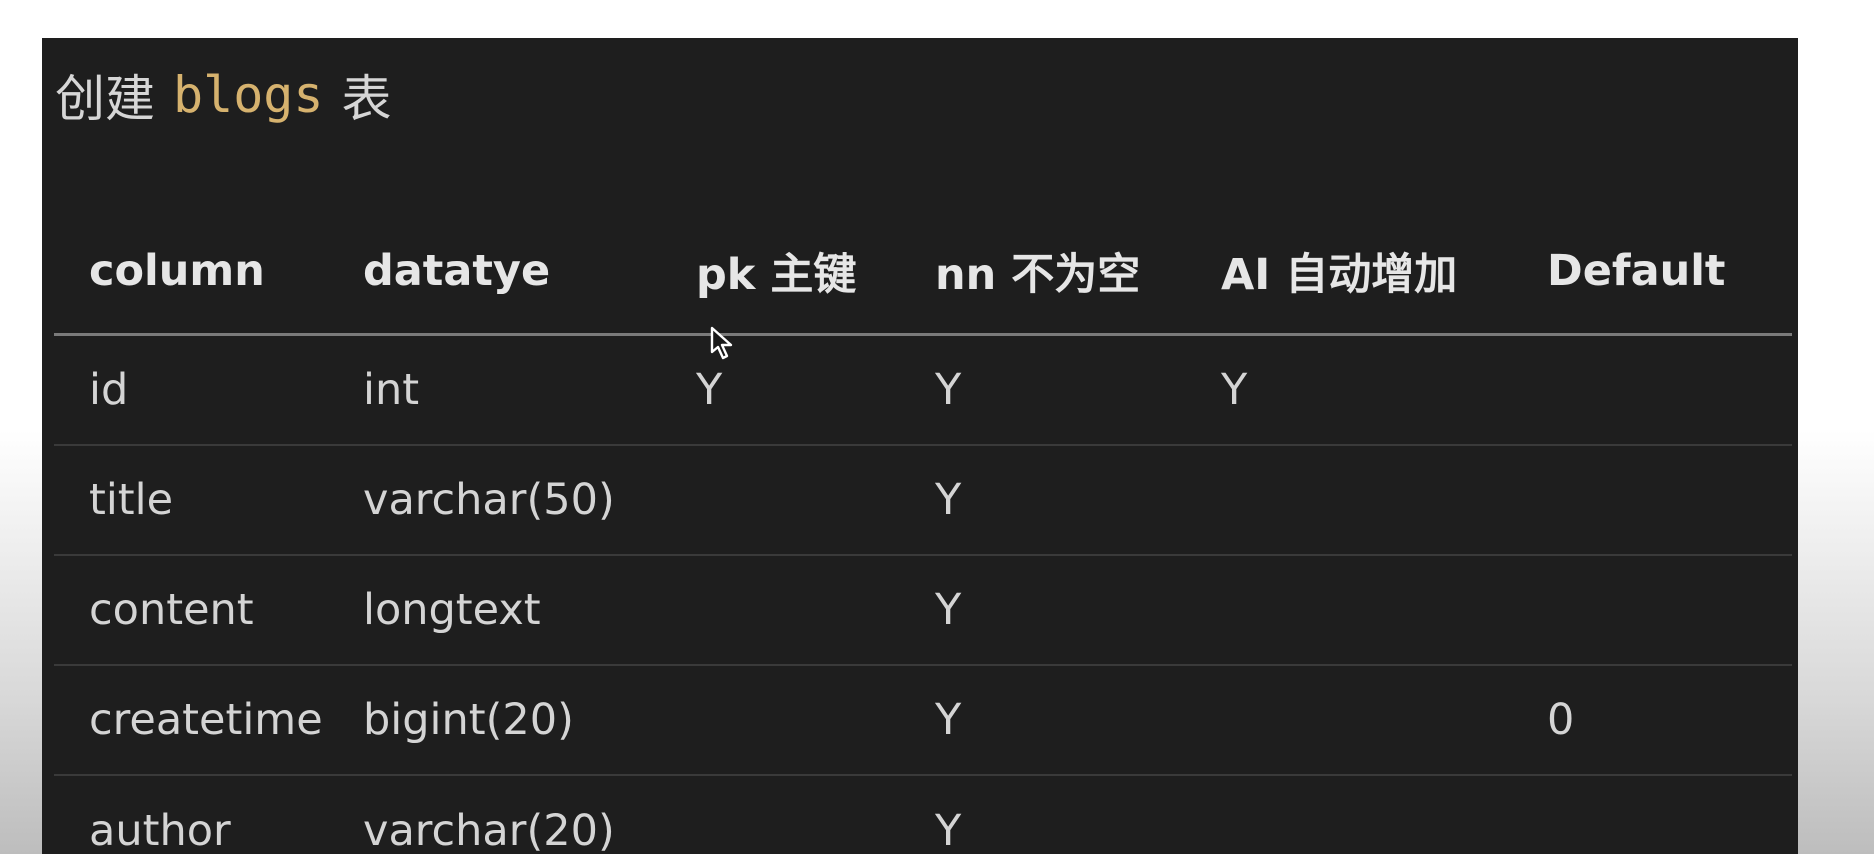 This screenshot has width=1874, height=854. I want to click on header-pk: pk 主键, so click(776, 274).